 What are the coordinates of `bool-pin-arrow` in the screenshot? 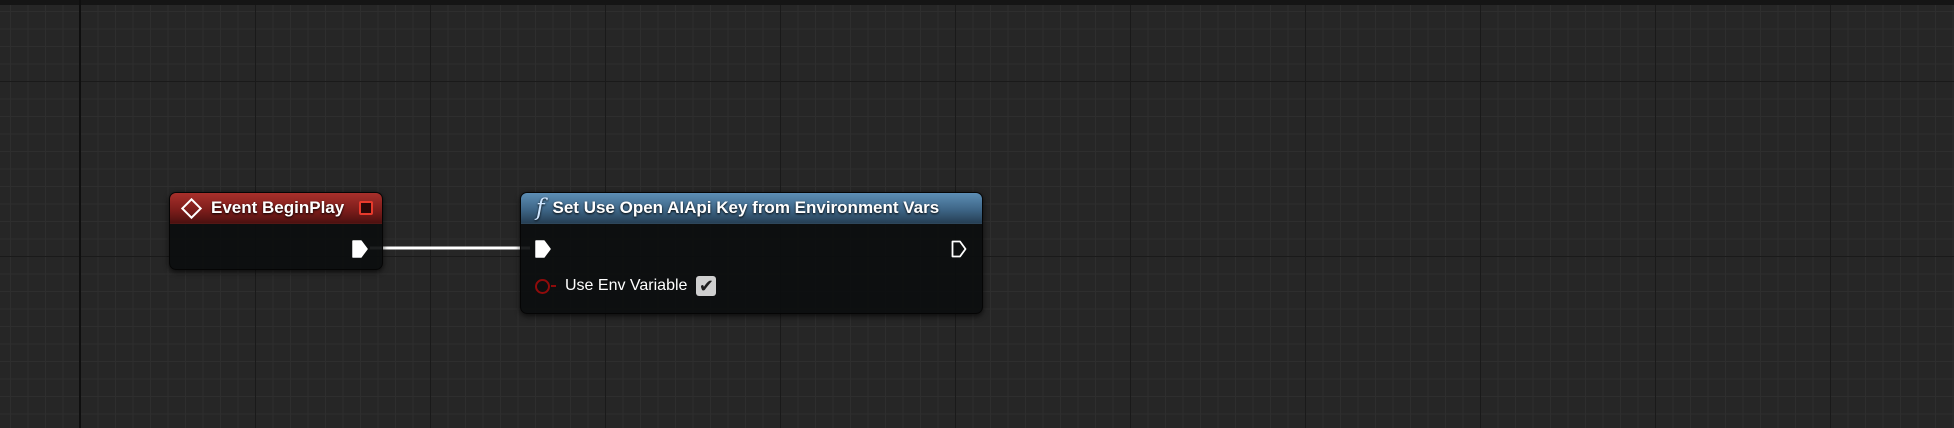 It's located at (553, 286).